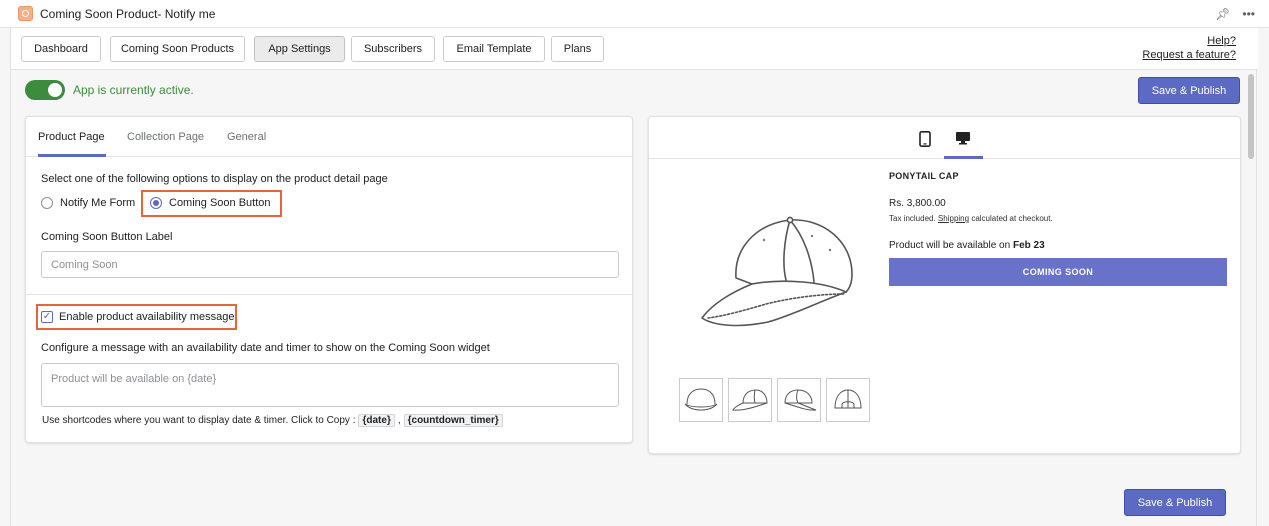  I want to click on nav-app-settings-button: App Settings, so click(299, 49).